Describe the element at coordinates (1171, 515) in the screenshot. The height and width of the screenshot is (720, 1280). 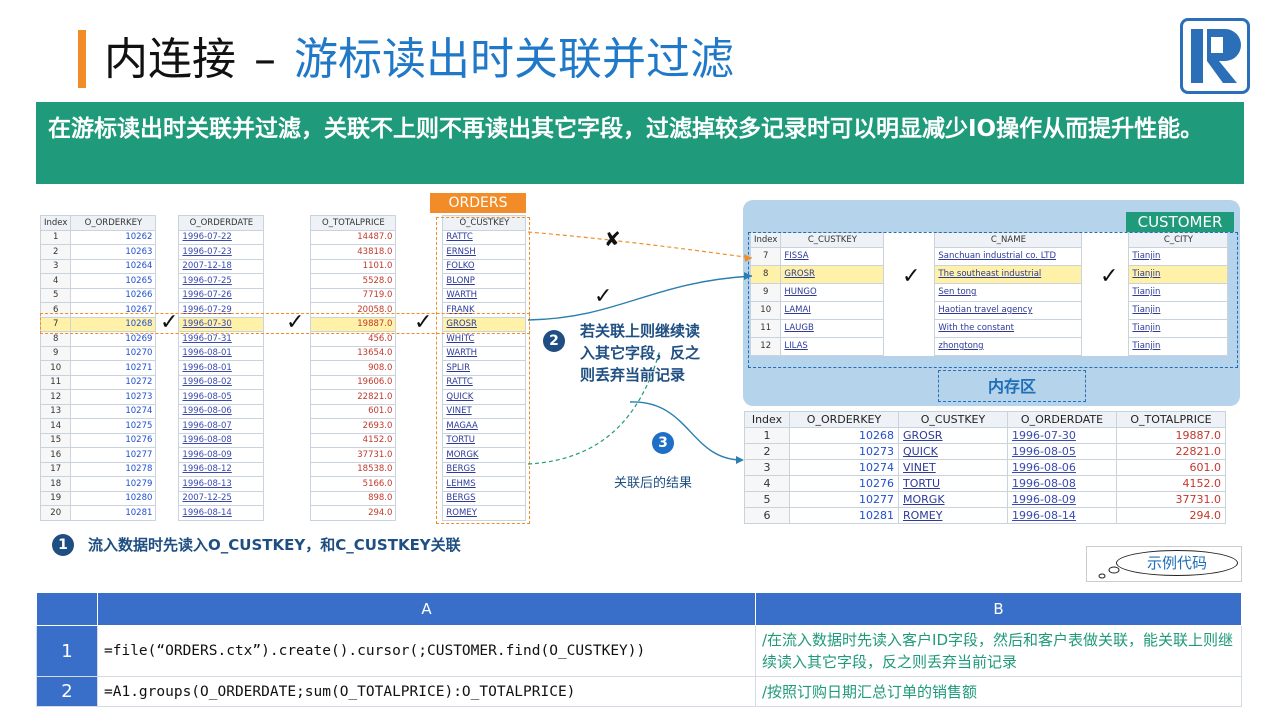
I see `result-cell: 294.0` at that location.